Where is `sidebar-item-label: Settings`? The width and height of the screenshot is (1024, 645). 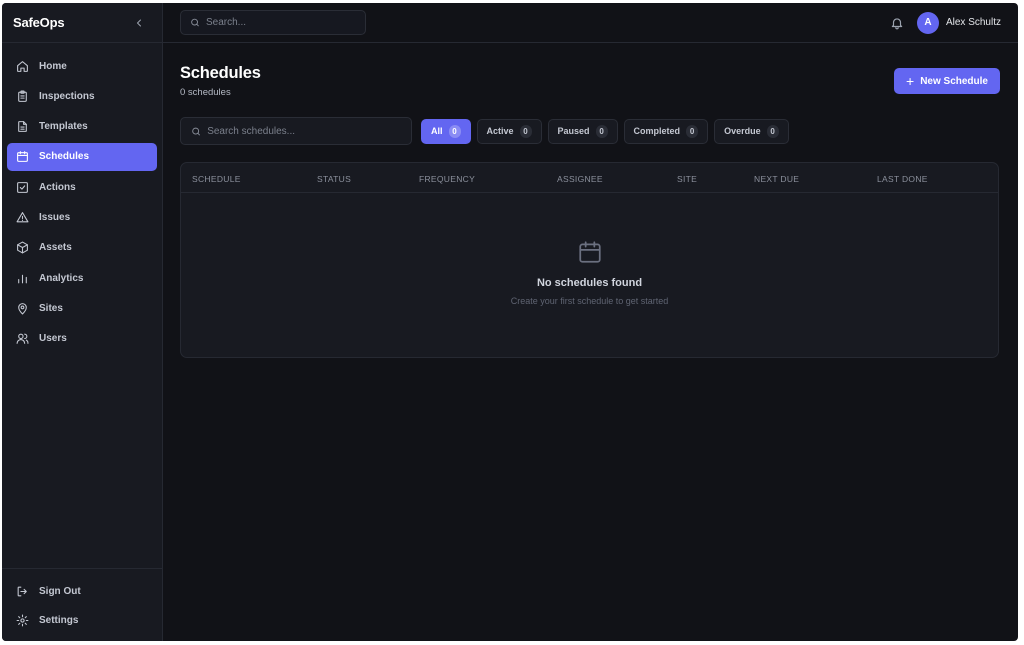 sidebar-item-label: Settings is located at coordinates (59, 620).